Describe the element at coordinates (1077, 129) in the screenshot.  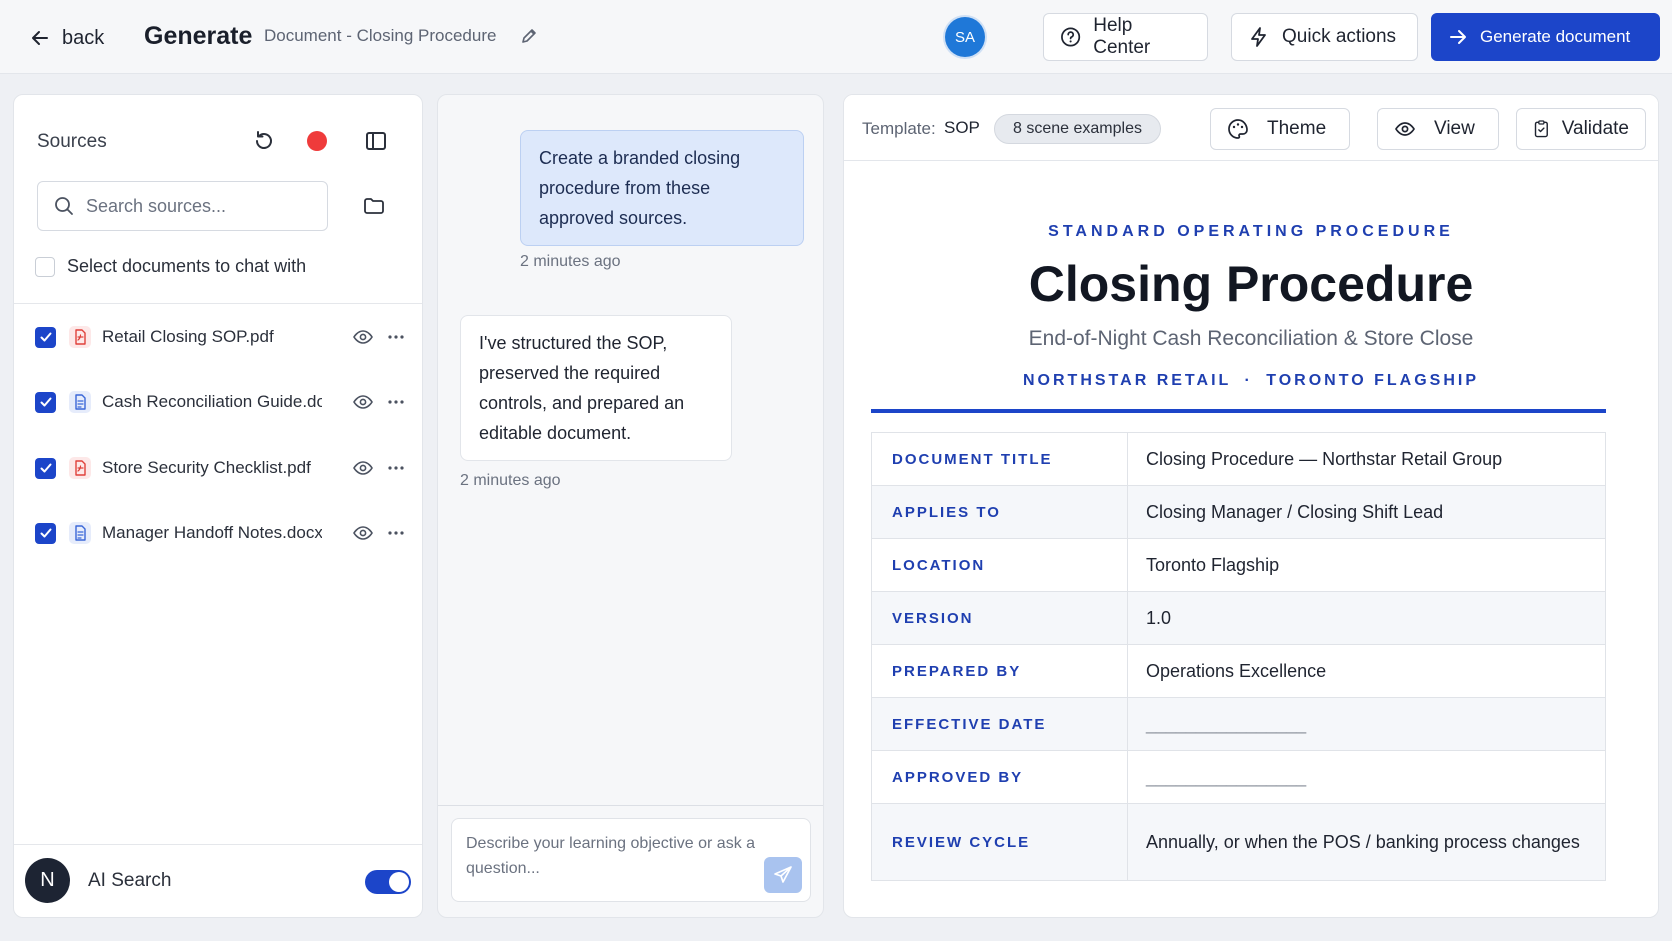
I see `scene-examples-pill: 8 scene examples` at that location.